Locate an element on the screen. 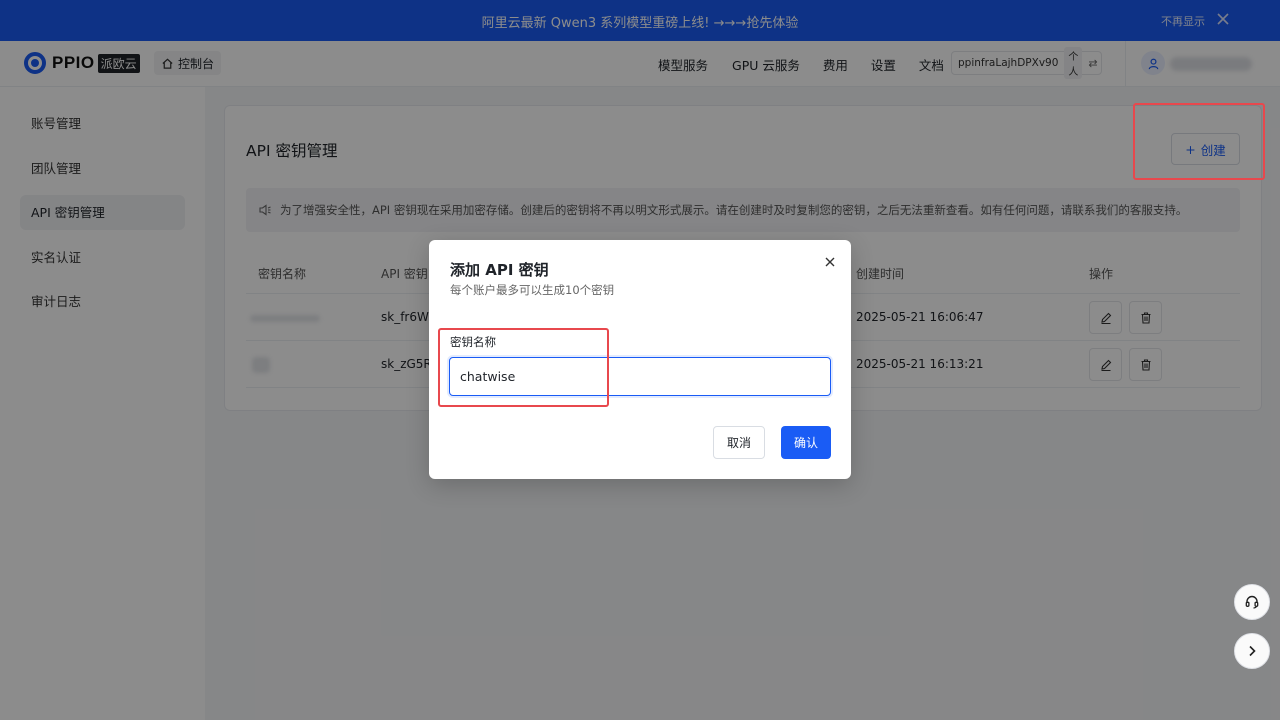 The height and width of the screenshot is (720, 1280). confirm-button: 确认 is located at coordinates (806, 442).